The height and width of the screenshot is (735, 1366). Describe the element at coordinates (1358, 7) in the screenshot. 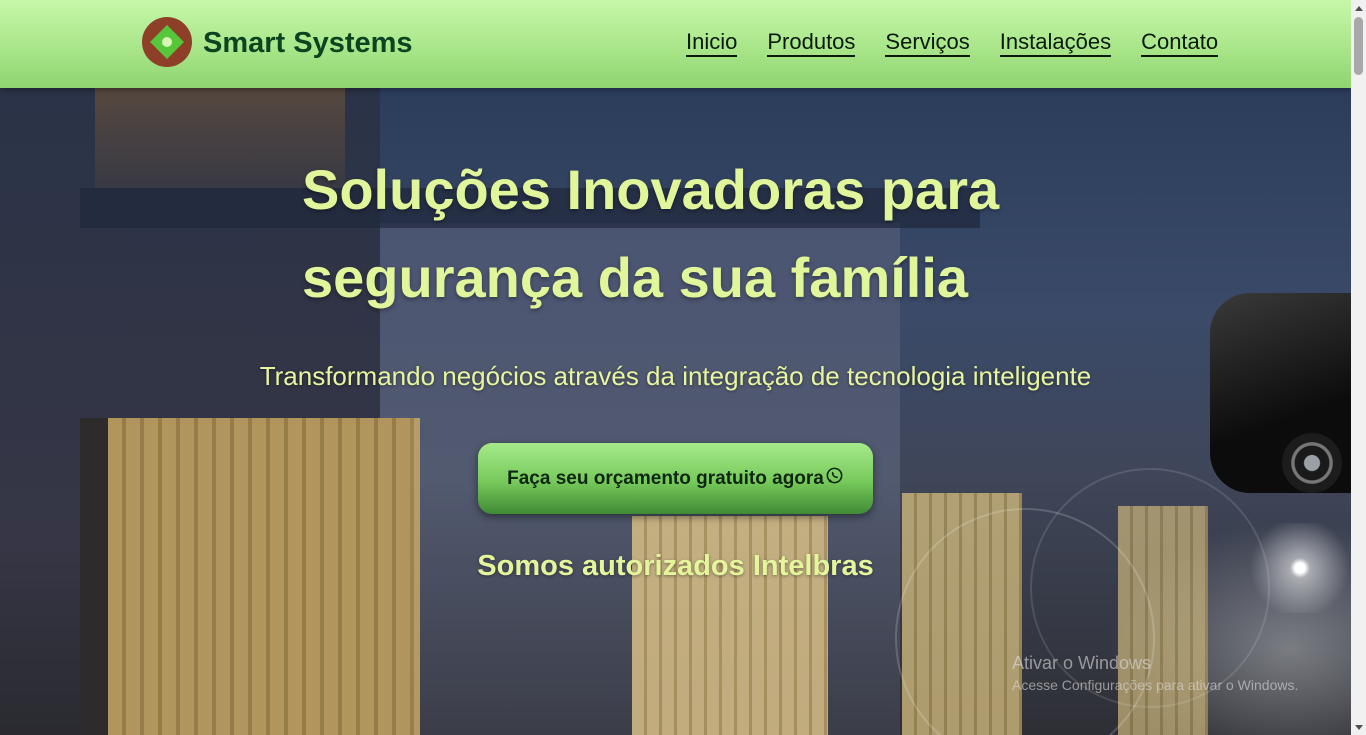

I see `scroll-up-arrow-icon` at that location.